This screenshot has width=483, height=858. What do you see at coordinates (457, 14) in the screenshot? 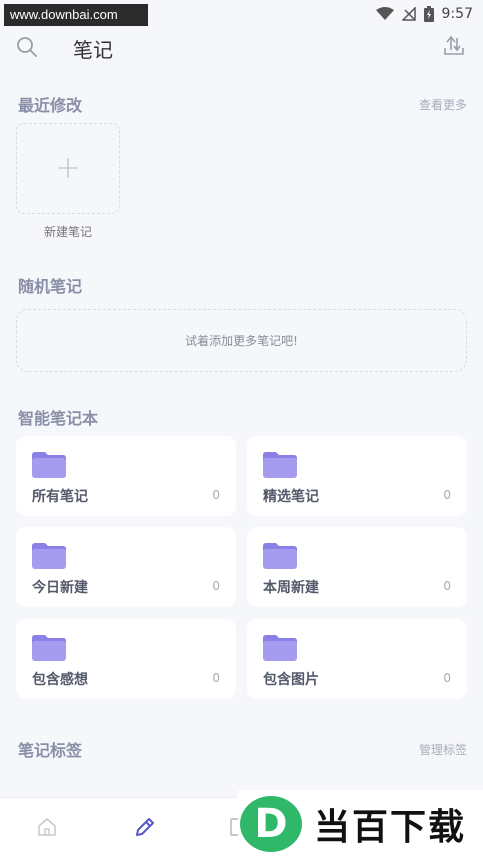
I see `status-time: 9:57` at bounding box center [457, 14].